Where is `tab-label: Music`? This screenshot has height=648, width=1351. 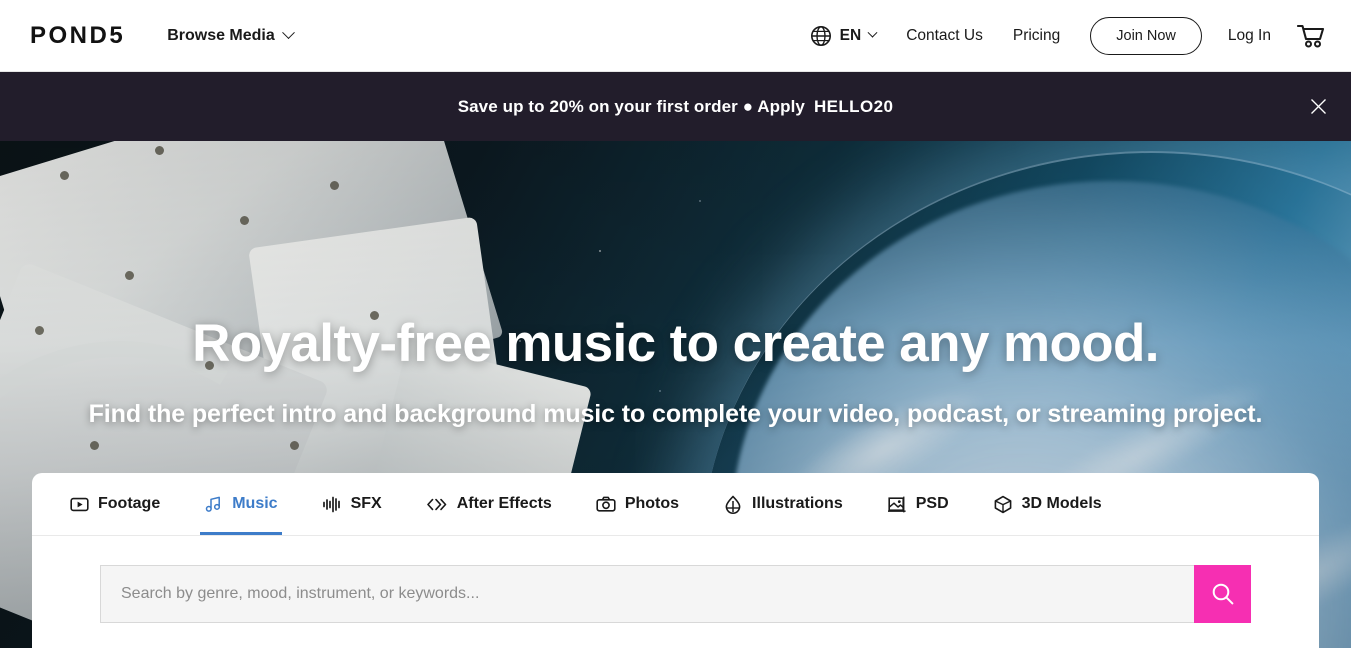
tab-label: Music is located at coordinates (255, 503).